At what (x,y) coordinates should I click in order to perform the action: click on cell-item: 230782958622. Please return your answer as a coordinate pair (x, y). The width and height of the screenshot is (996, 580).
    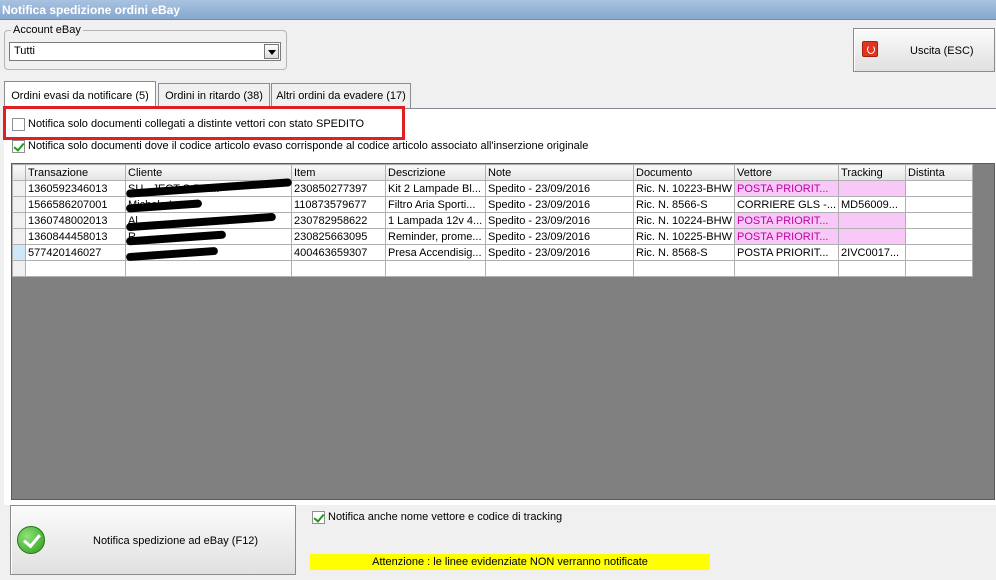
    Looking at the image, I should click on (338, 220).